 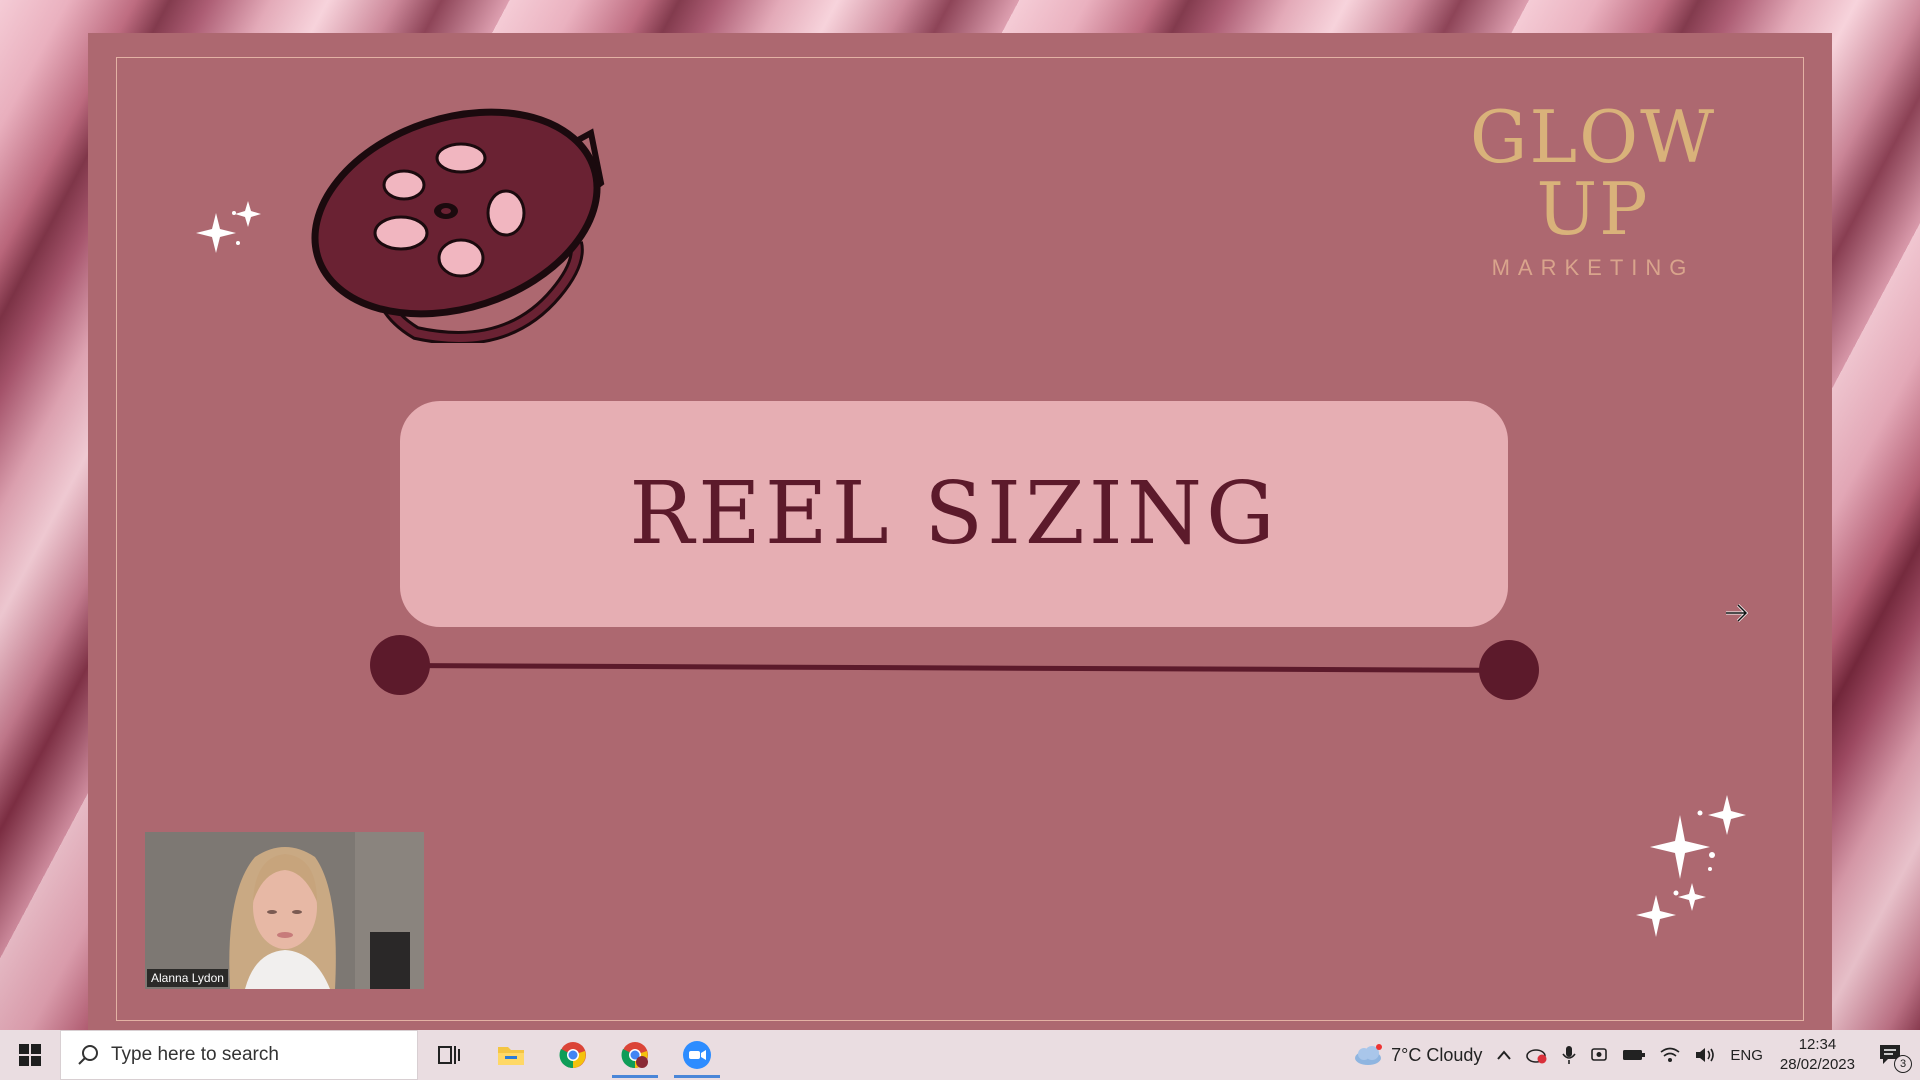 I want to click on weather-widget: 7°C Cloudy, so click(x=1417, y=1055).